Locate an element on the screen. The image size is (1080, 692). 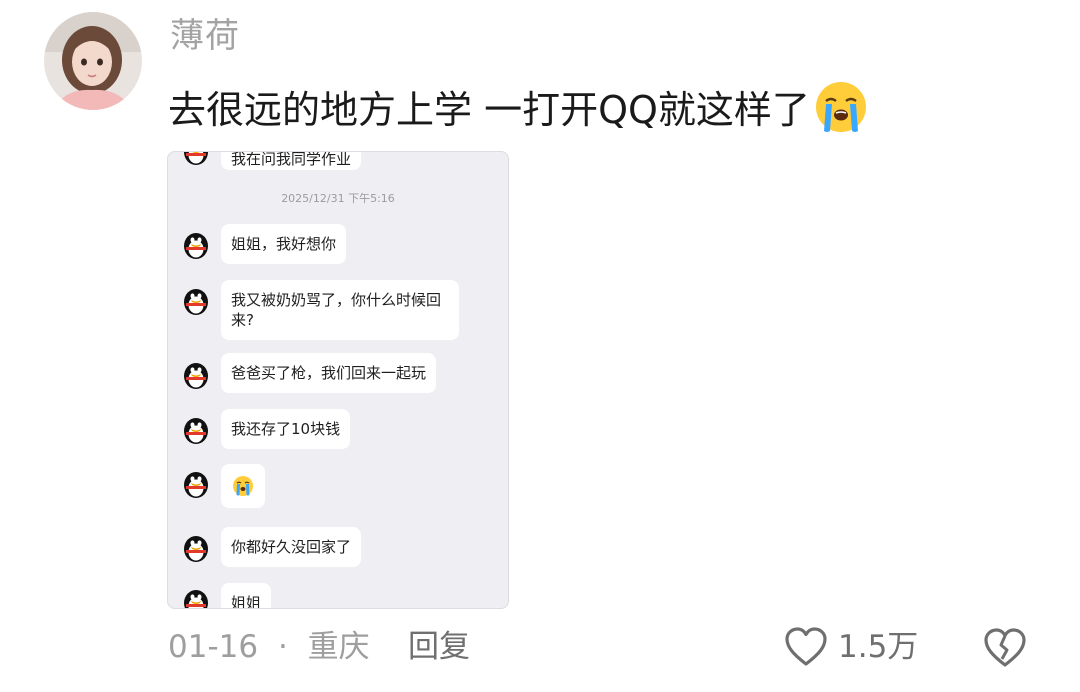
chat-message-text: 姐姐，我好想你 is located at coordinates (284, 244).